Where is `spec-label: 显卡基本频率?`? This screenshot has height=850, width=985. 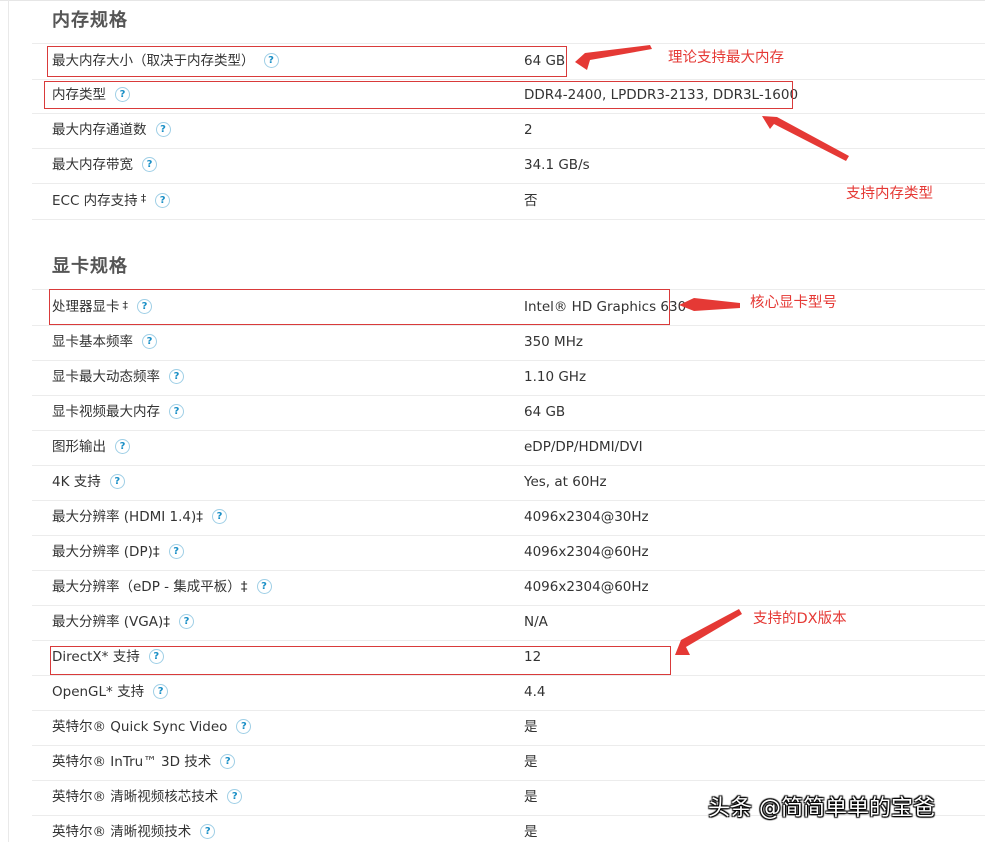
spec-label: 显卡基本频率? is located at coordinates (104, 342).